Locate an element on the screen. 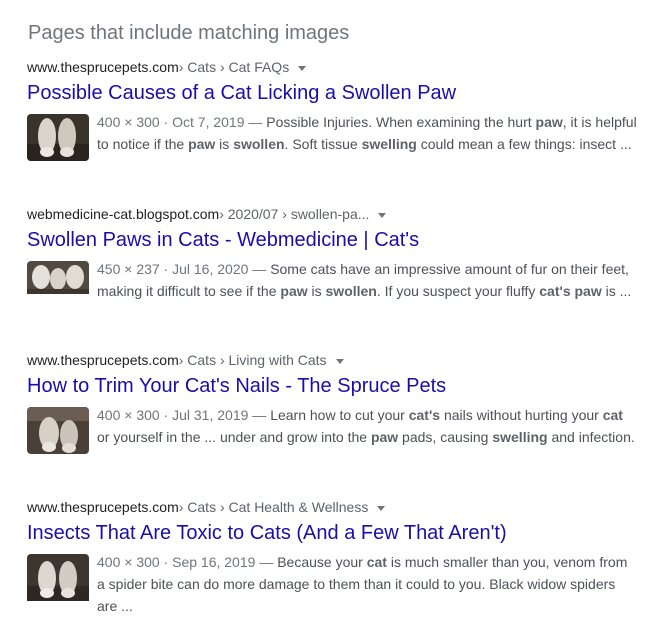 The width and height of the screenshot is (663, 617). result-breadcrumb: › Cats › Cat Health & Wellness is located at coordinates (273, 507).